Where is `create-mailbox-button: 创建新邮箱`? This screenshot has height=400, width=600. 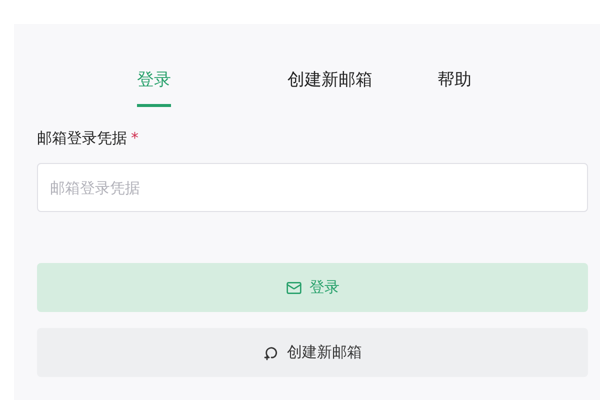
create-mailbox-button: 创建新邮箱 is located at coordinates (312, 352).